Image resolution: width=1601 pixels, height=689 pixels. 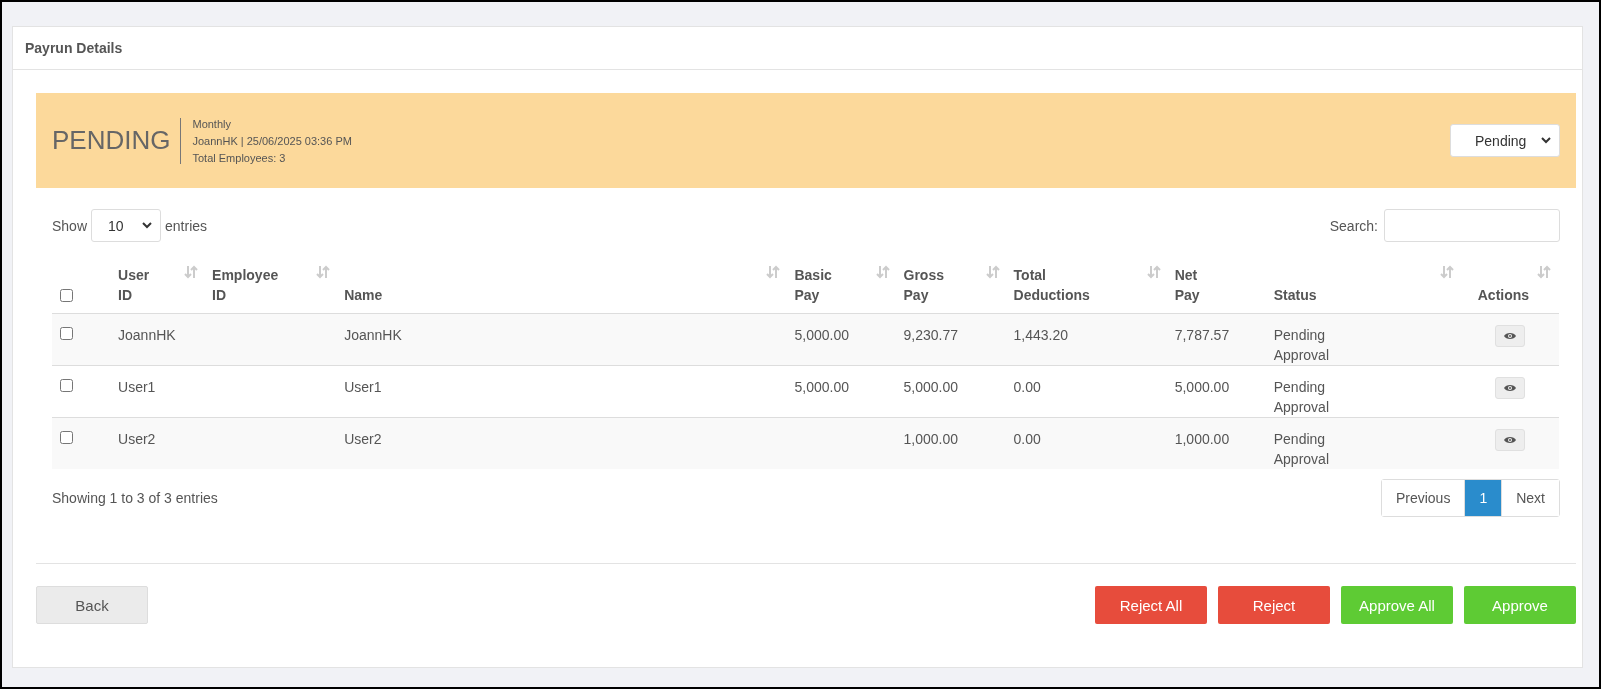 What do you see at coordinates (1295, 295) in the screenshot?
I see `column-header: Status` at bounding box center [1295, 295].